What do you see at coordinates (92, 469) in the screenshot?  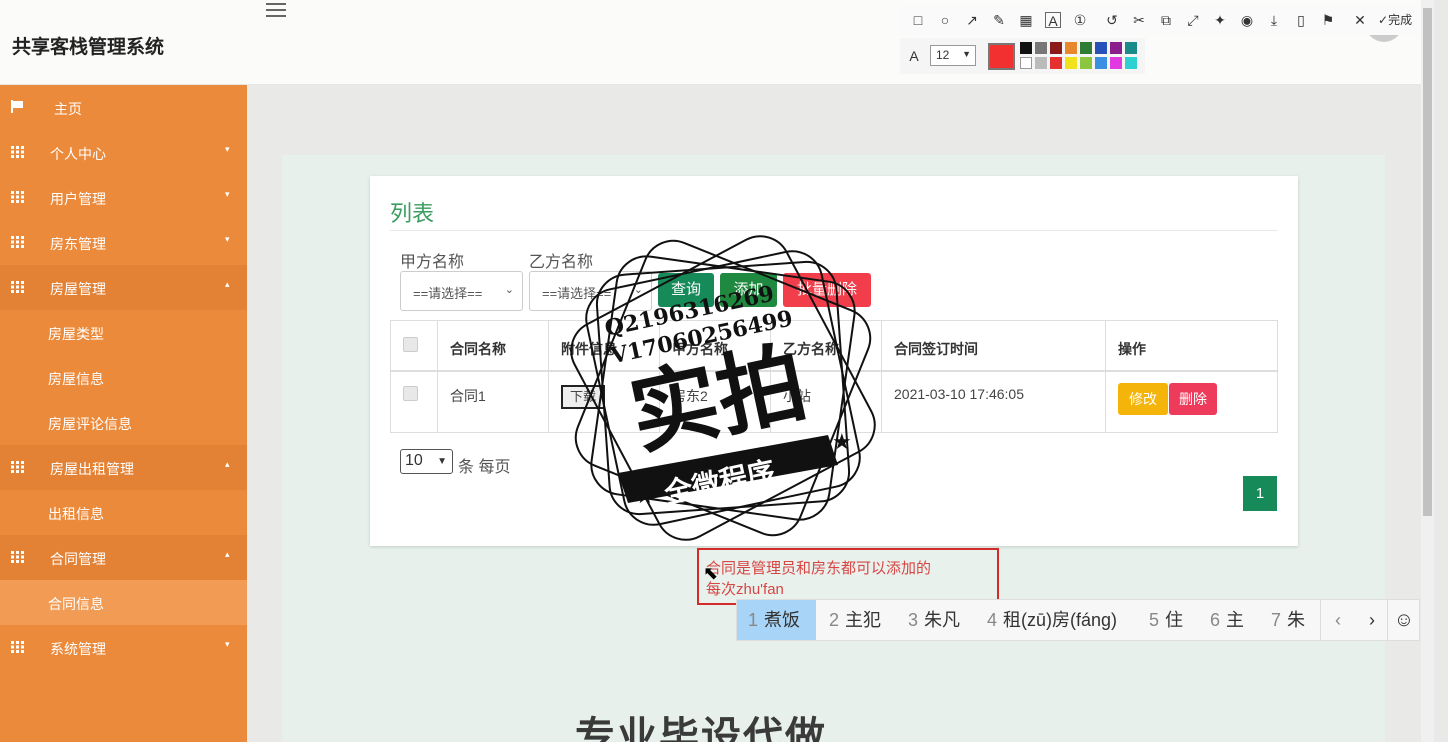 I see `sidebar-item-label: 房屋出租管理` at bounding box center [92, 469].